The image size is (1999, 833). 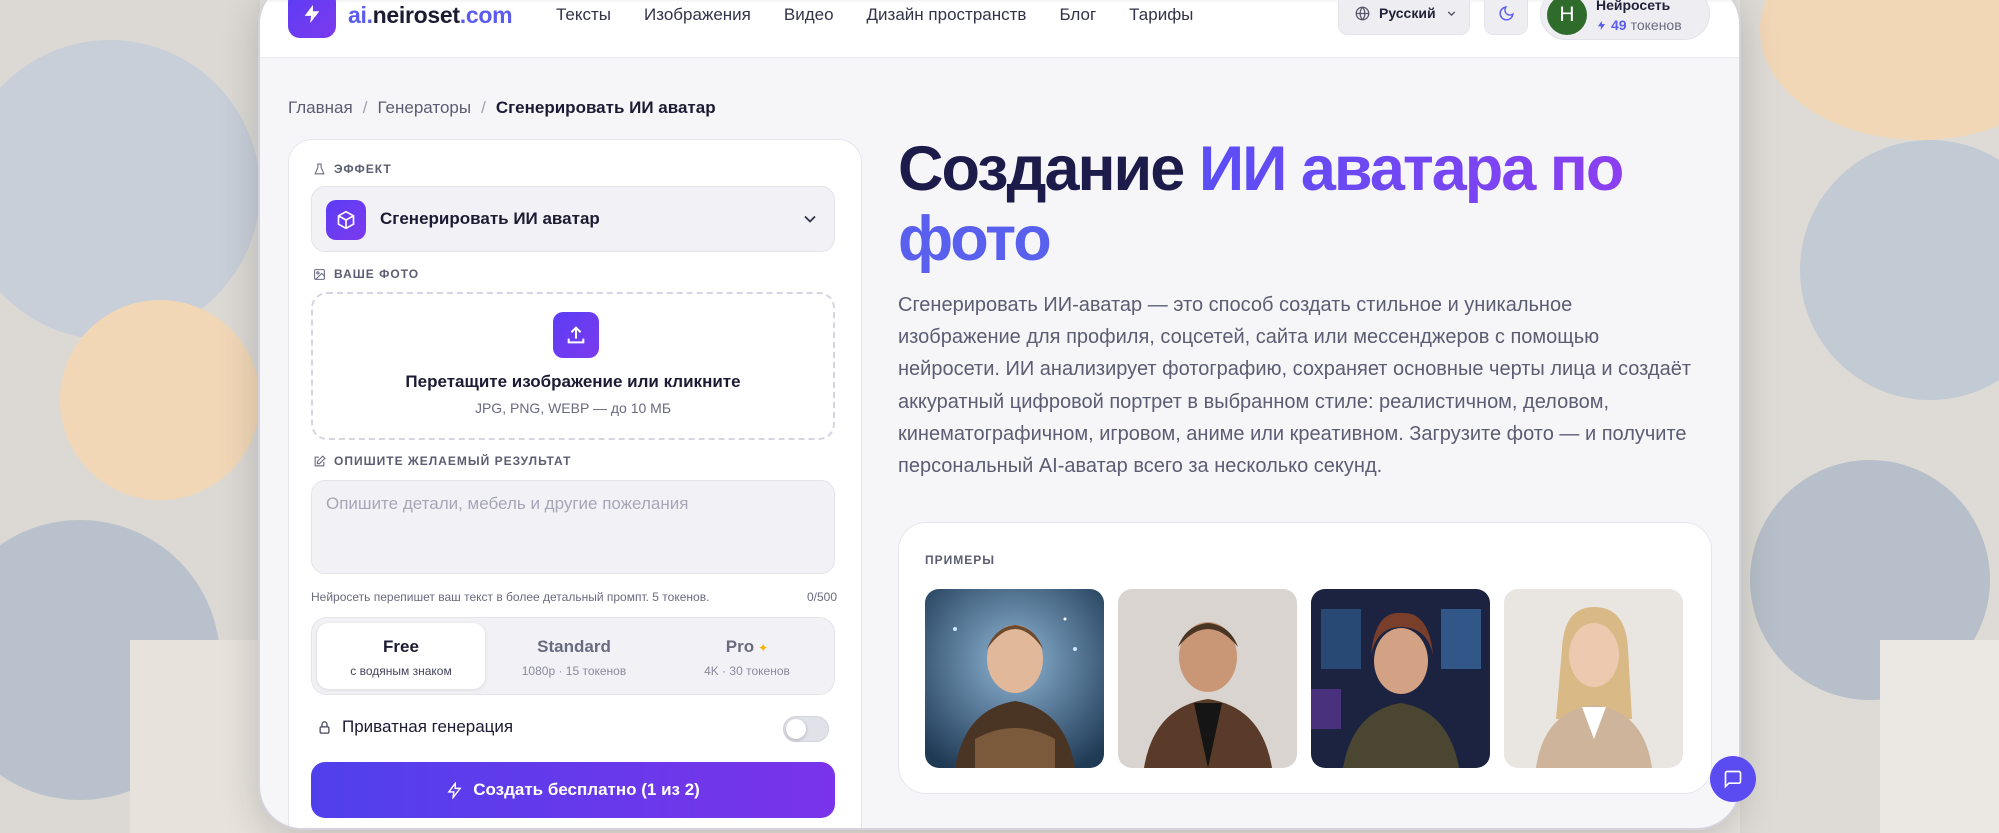 What do you see at coordinates (346, 220) in the screenshot?
I see `cube-icon` at bounding box center [346, 220].